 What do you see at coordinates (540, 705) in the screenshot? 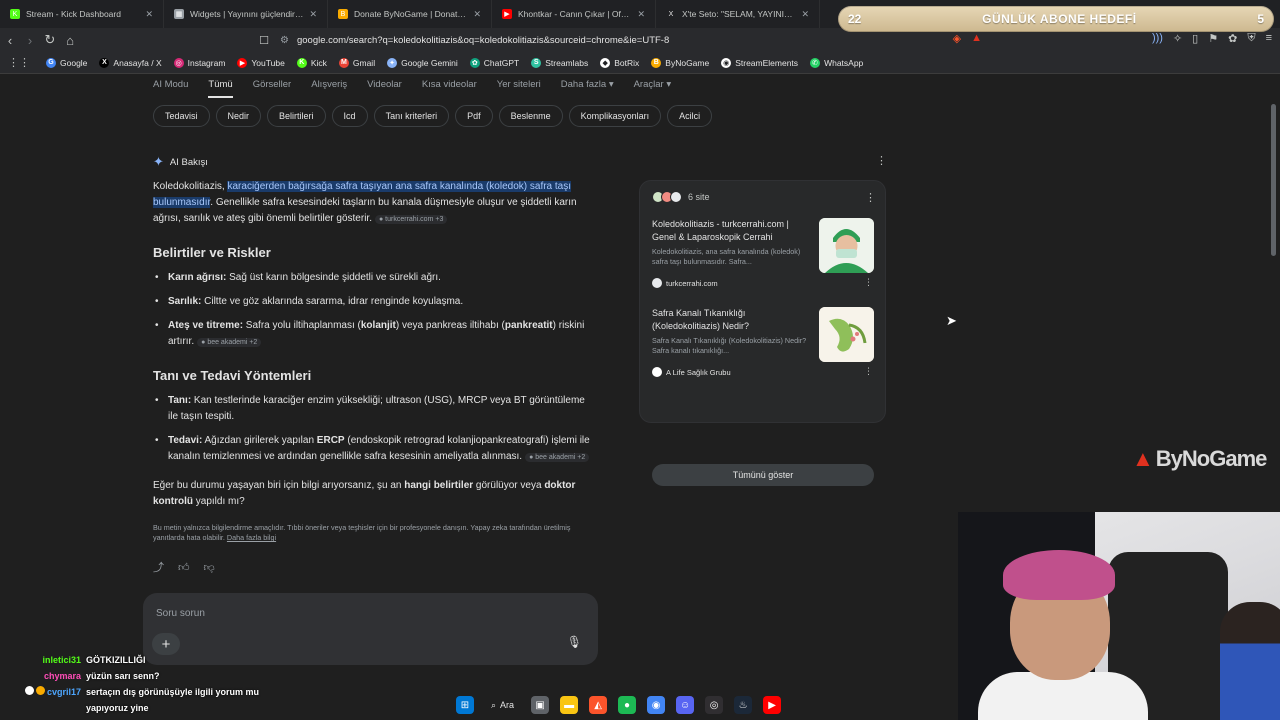
I see `task-view-icon: ▣` at bounding box center [540, 705].